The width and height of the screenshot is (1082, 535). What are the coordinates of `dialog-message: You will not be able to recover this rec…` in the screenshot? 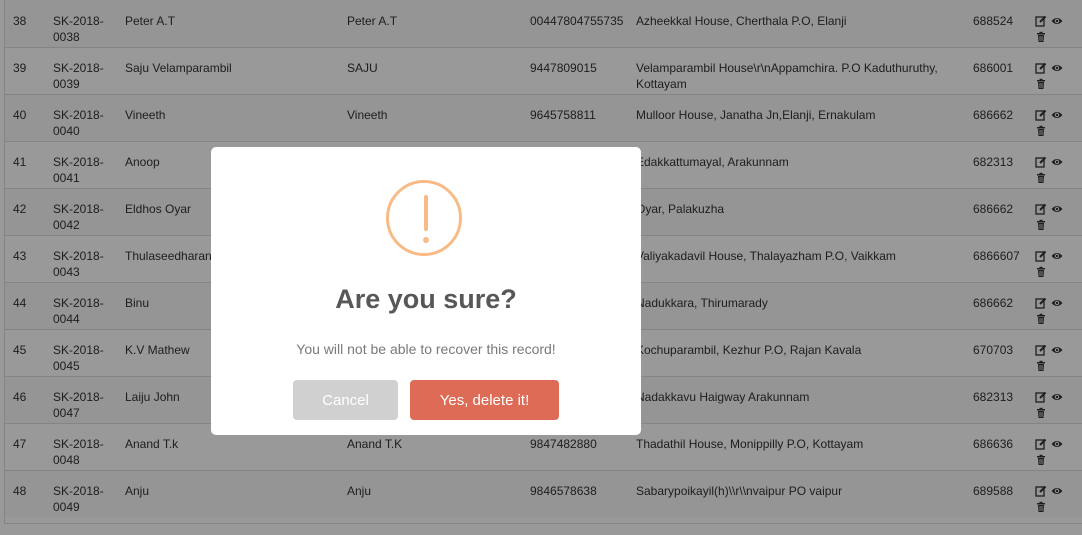 It's located at (426, 349).